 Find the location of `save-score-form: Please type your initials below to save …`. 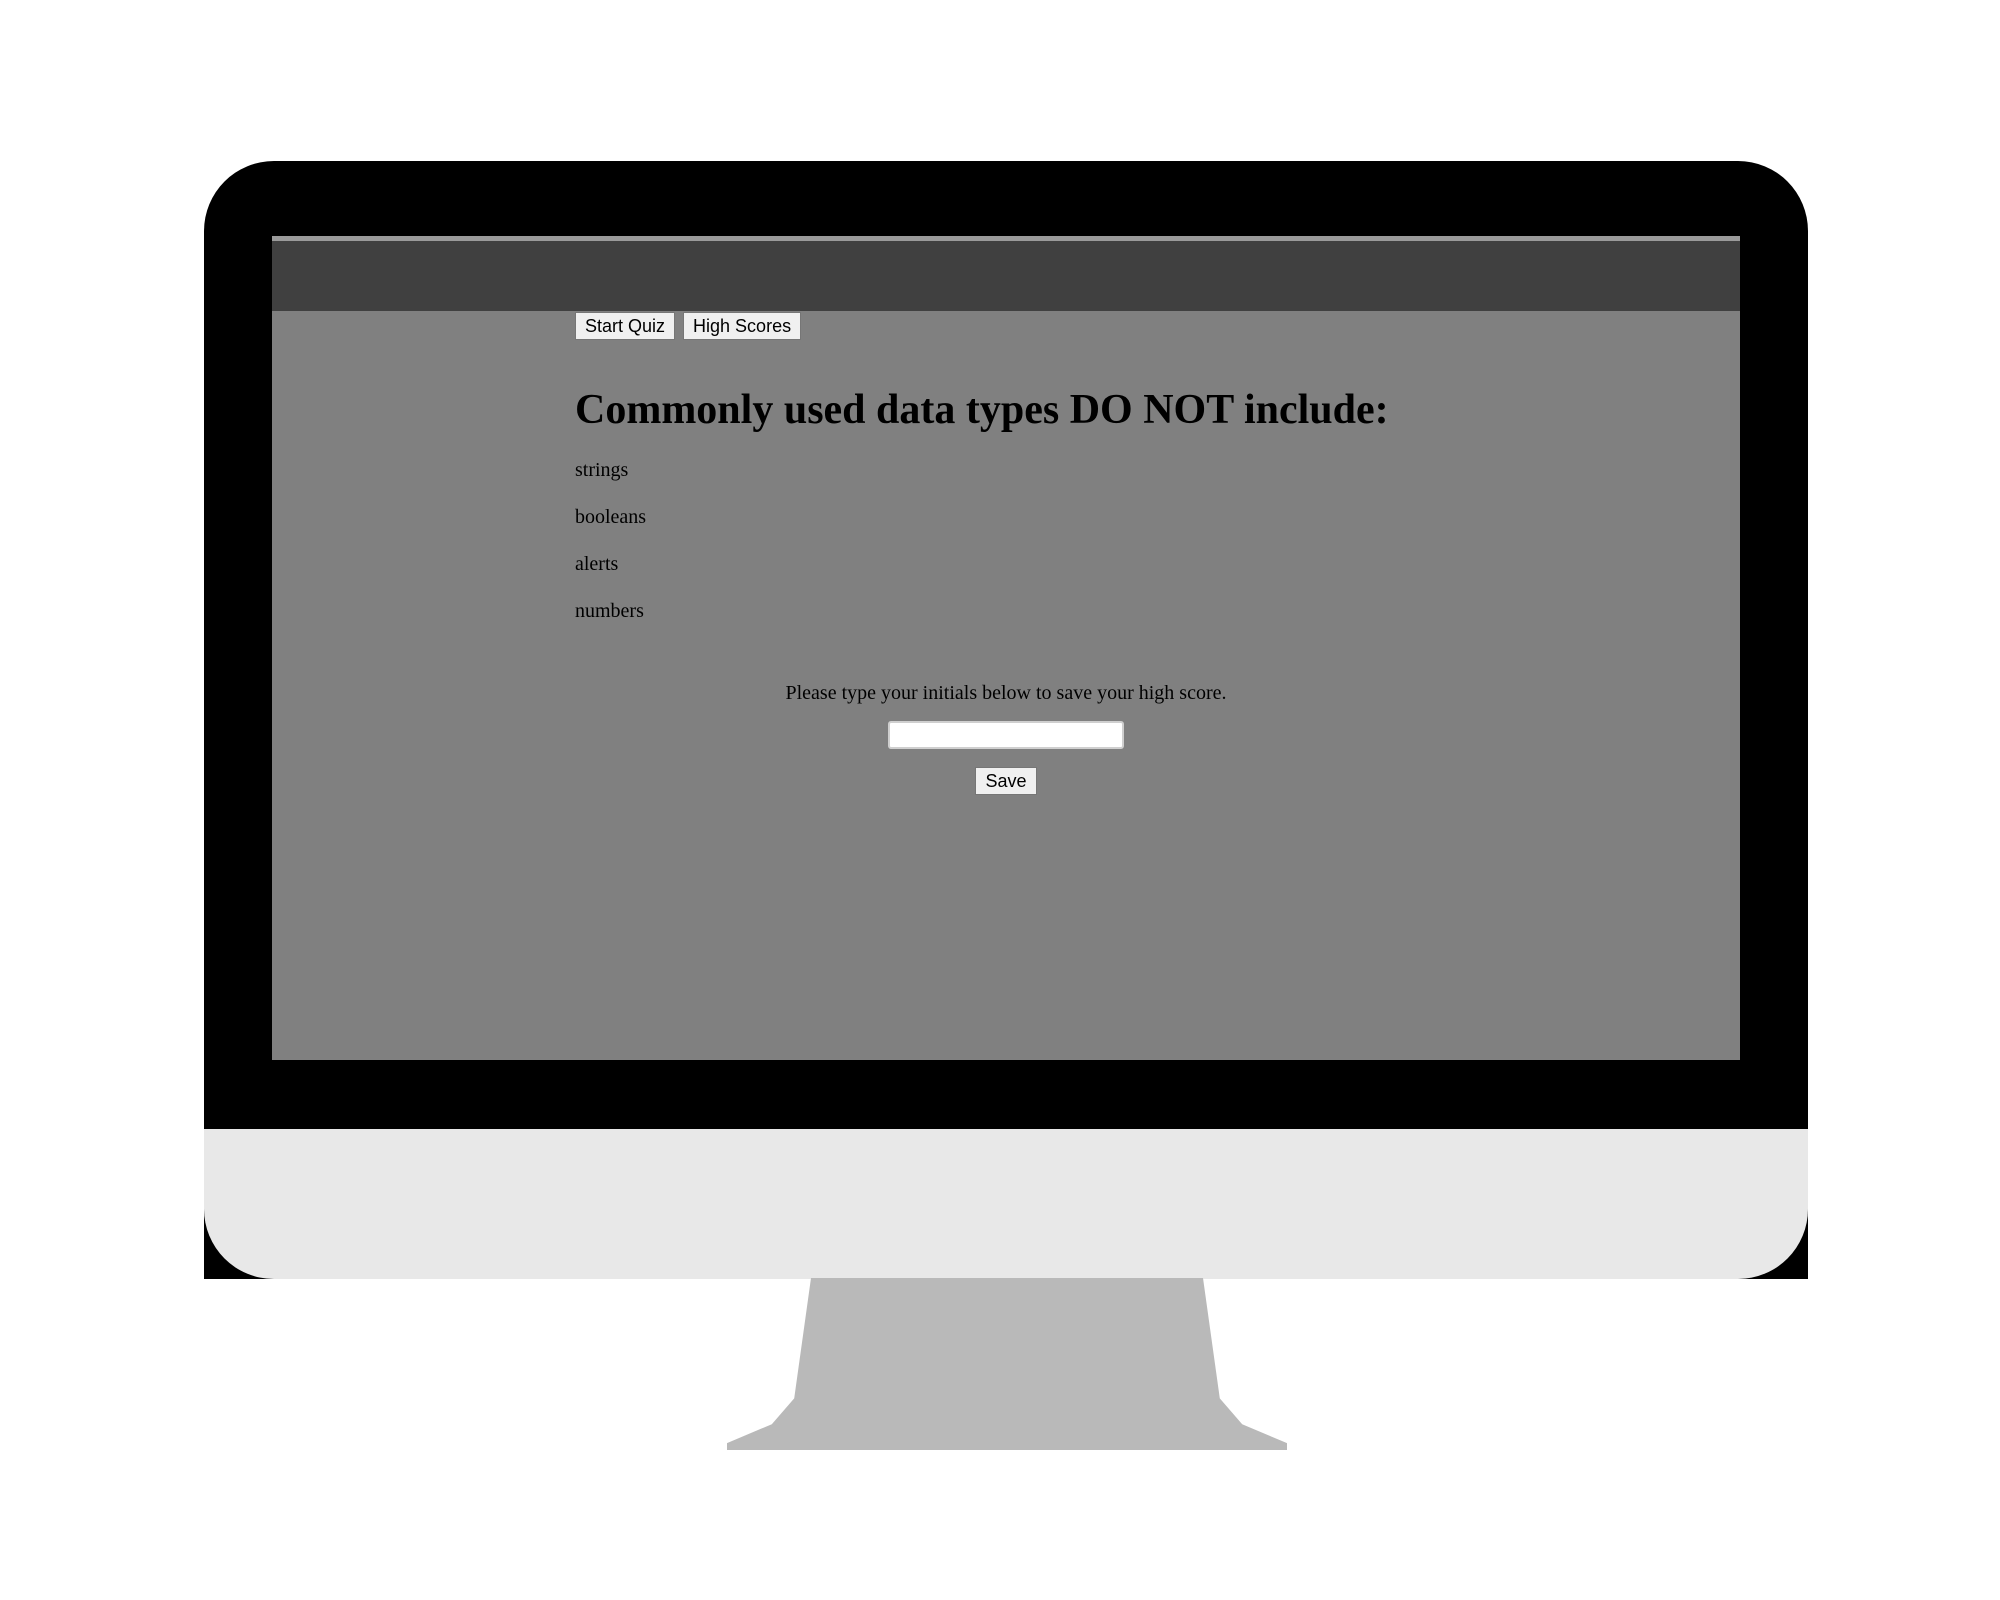

save-score-form: Please type your initials below to save … is located at coordinates (1006, 738).